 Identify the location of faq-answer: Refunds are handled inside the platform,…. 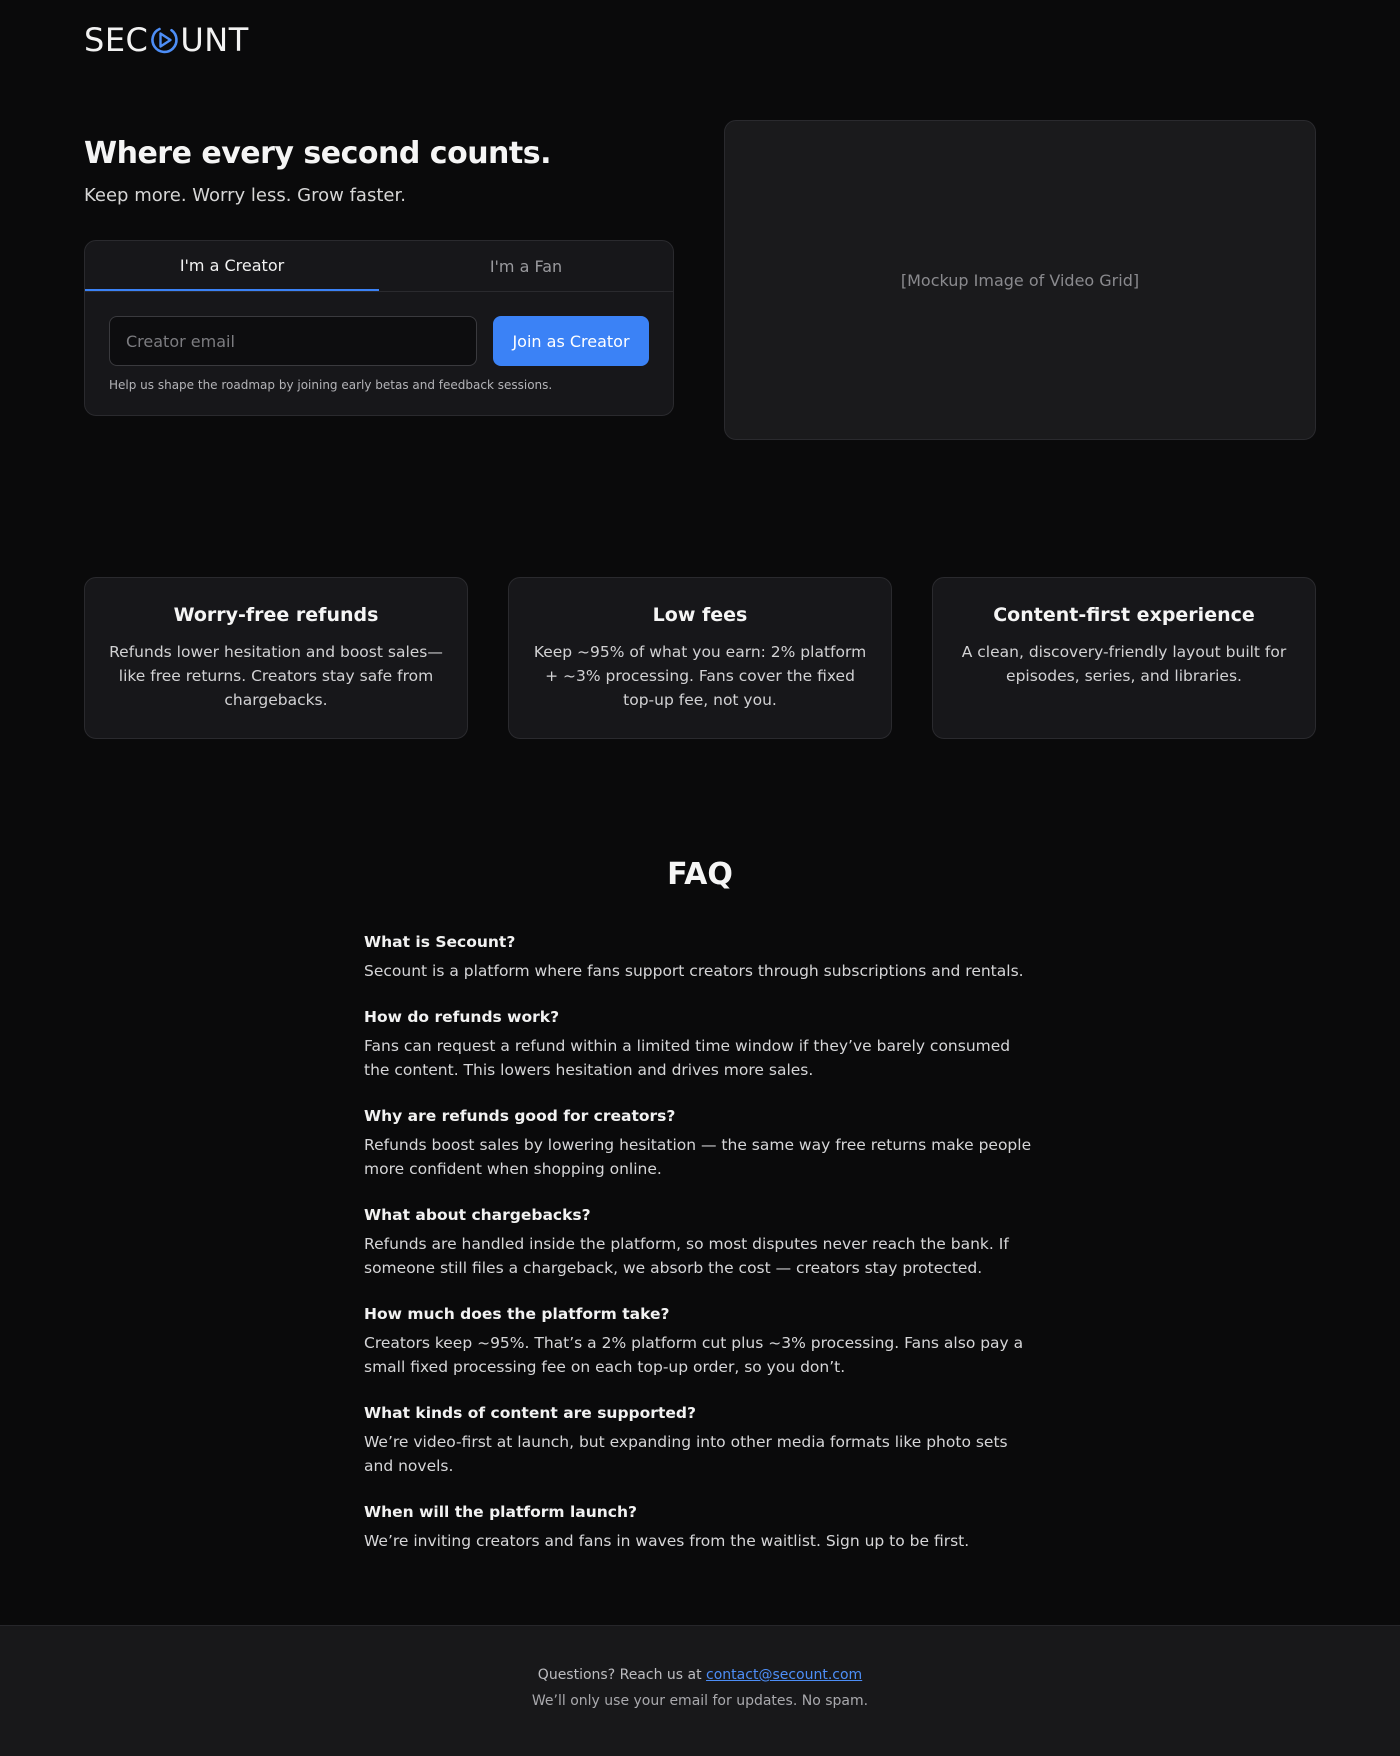
(686, 1256).